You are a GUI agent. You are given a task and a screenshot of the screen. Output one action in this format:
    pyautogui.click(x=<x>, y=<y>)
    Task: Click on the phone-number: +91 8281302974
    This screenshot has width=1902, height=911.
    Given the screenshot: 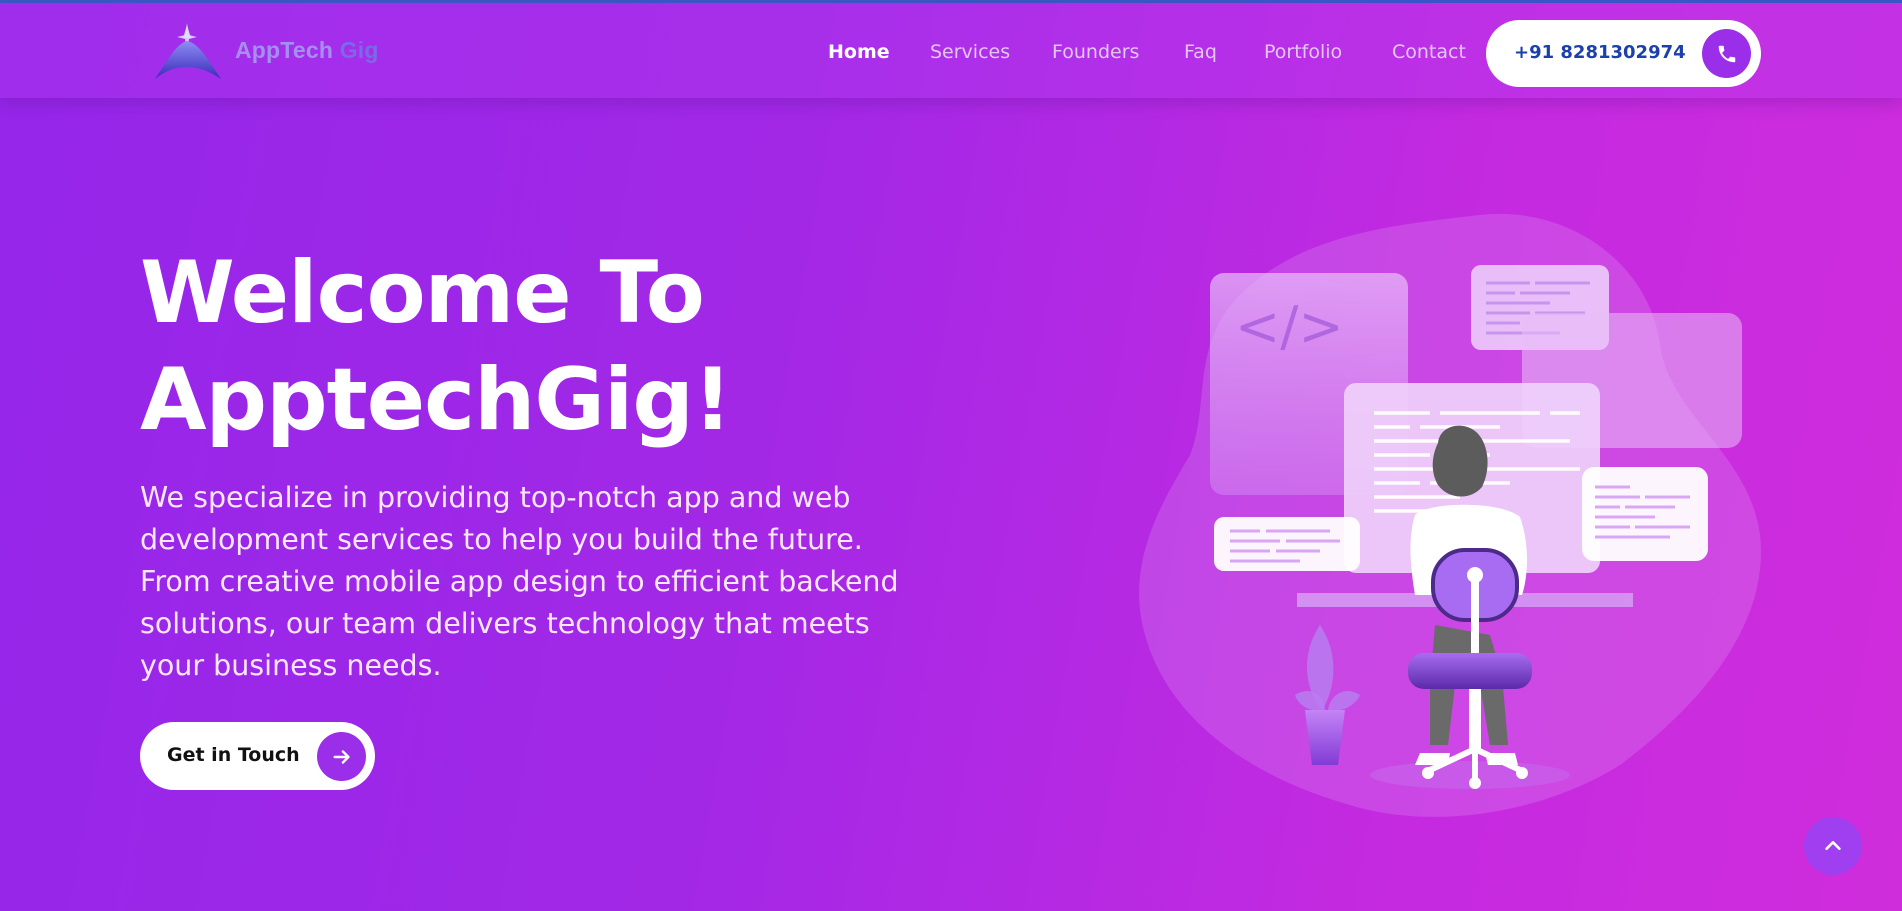 What is the action you would take?
    pyautogui.click(x=1600, y=52)
    